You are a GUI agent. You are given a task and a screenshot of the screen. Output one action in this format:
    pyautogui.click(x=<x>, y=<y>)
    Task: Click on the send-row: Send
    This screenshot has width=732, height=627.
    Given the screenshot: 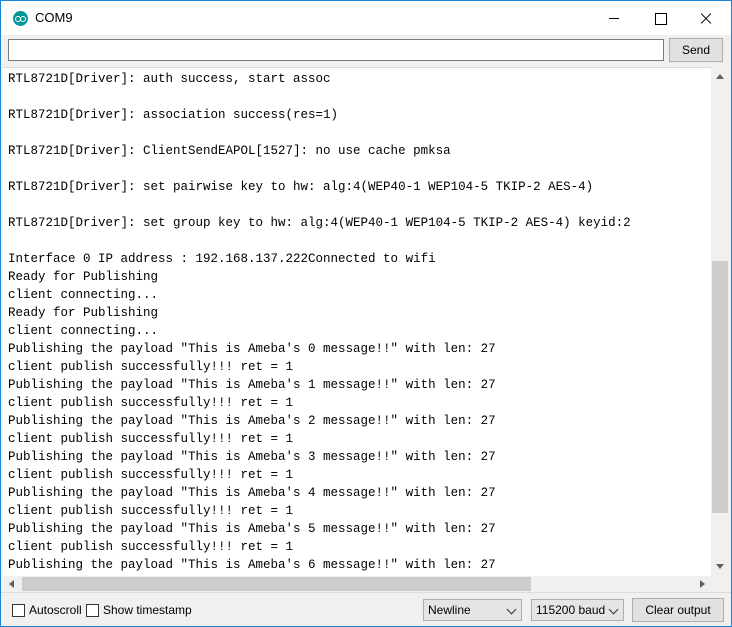 What is the action you would take?
    pyautogui.click(x=366, y=51)
    